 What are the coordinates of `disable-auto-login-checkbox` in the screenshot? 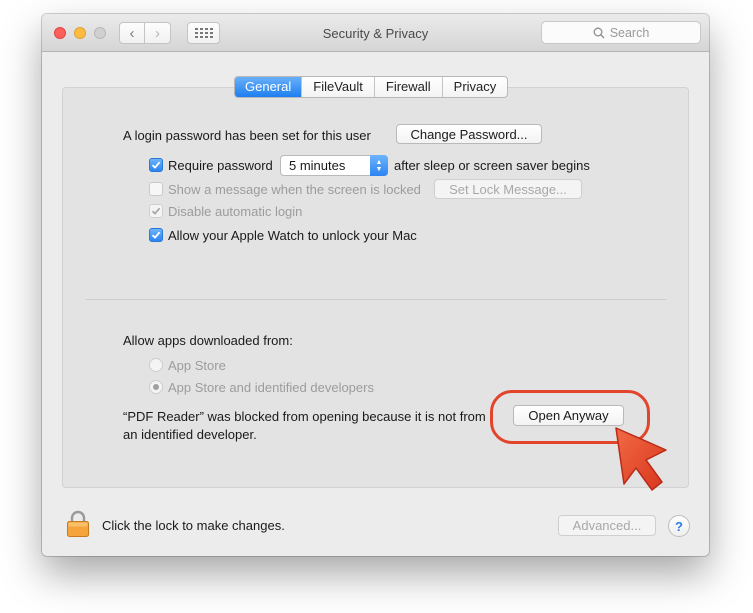 It's located at (156, 211).